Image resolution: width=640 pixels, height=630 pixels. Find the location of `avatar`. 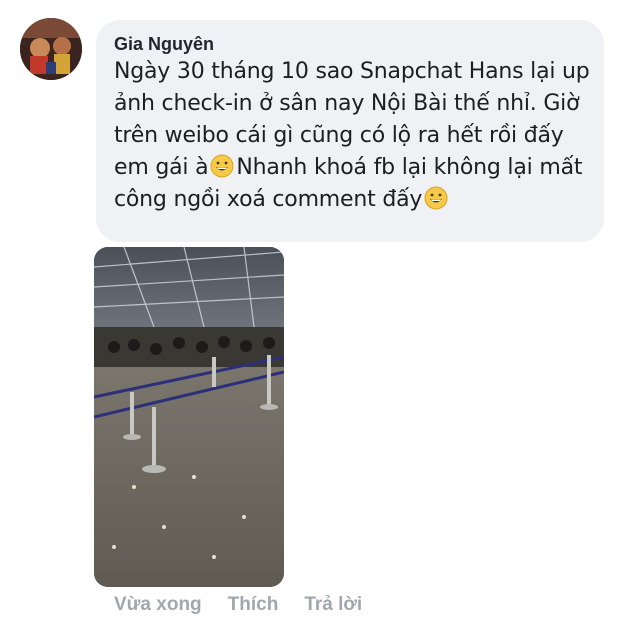

avatar is located at coordinates (51, 49).